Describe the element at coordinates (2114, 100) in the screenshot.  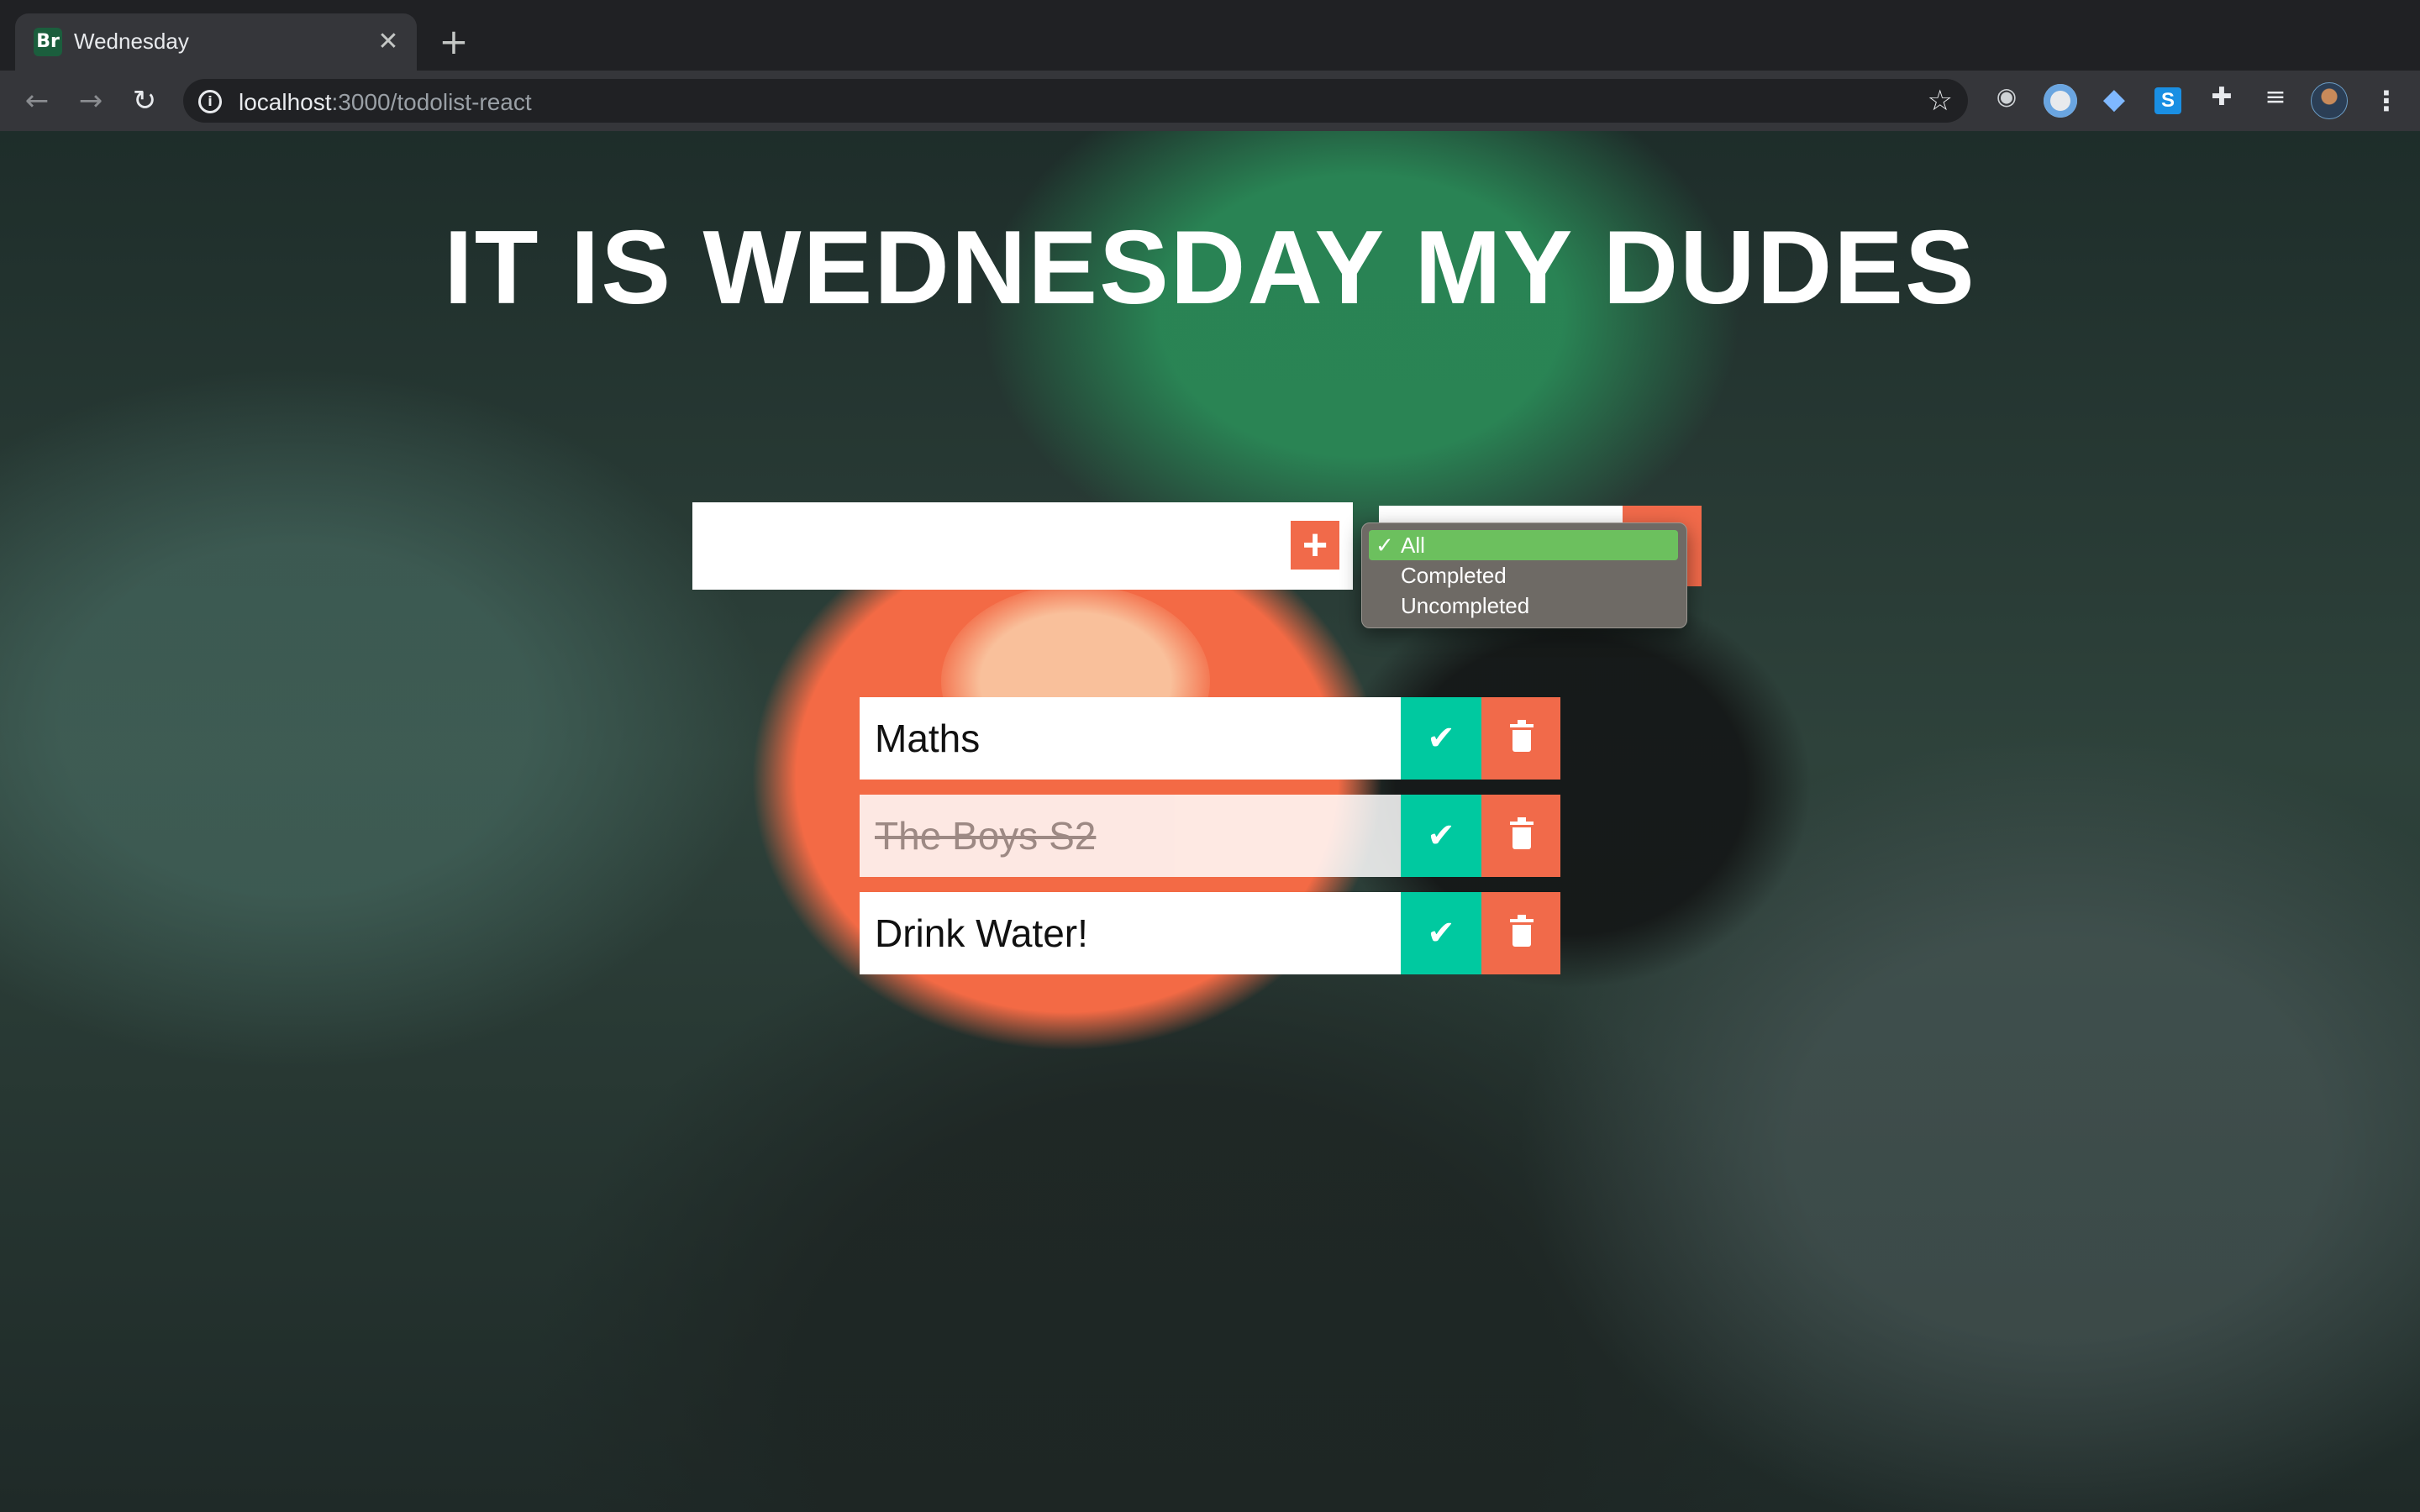
I see `gem-extension-icon: ◆` at that location.